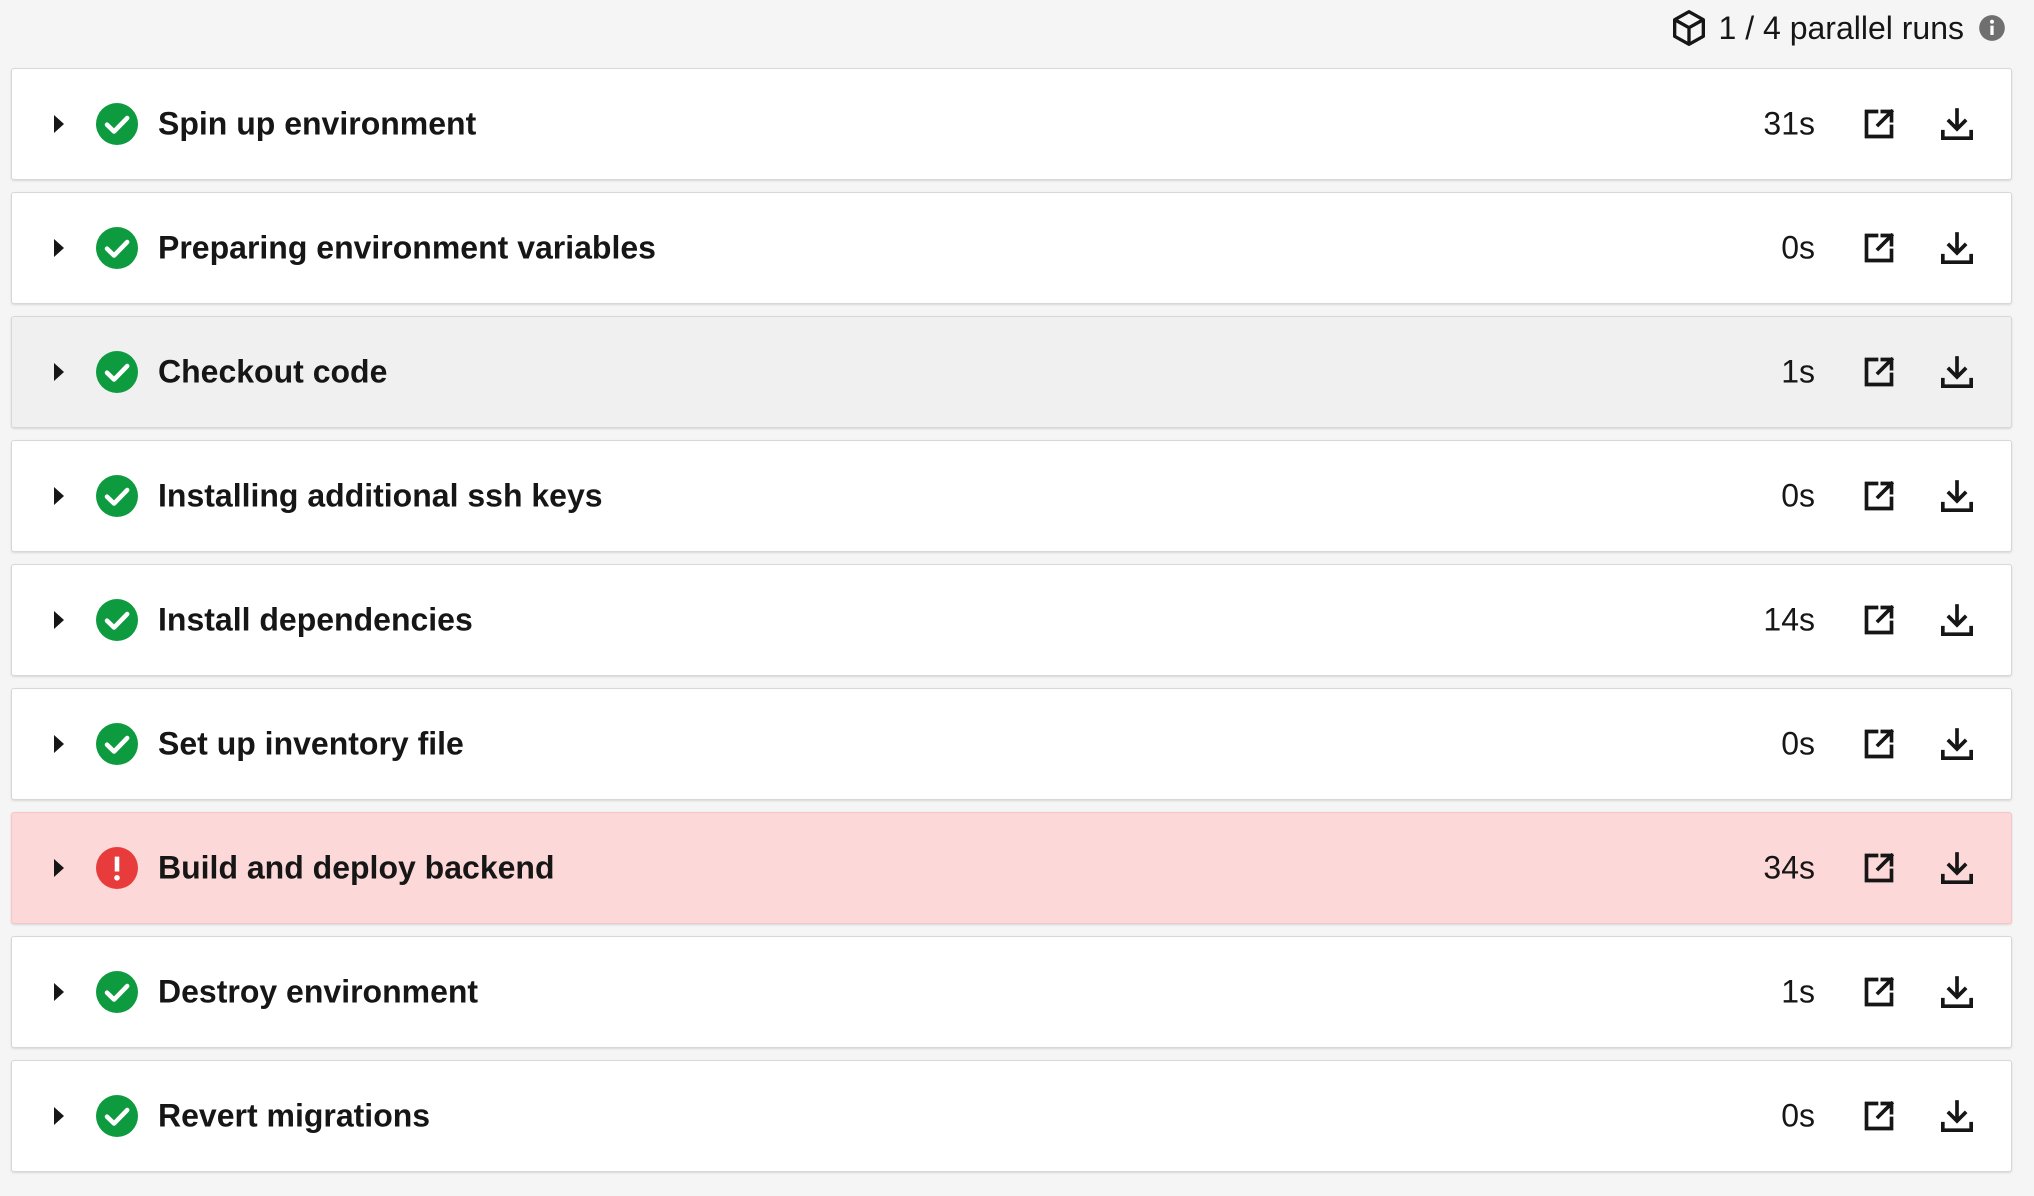 The width and height of the screenshot is (2034, 1196). Describe the element at coordinates (1992, 28) in the screenshot. I see `info-icon` at that location.